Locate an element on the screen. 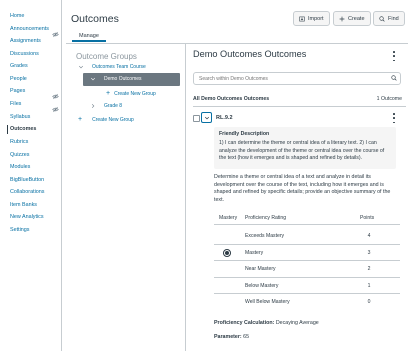 The image size is (414, 351). rating-points: 3 is located at coordinates (369, 253).